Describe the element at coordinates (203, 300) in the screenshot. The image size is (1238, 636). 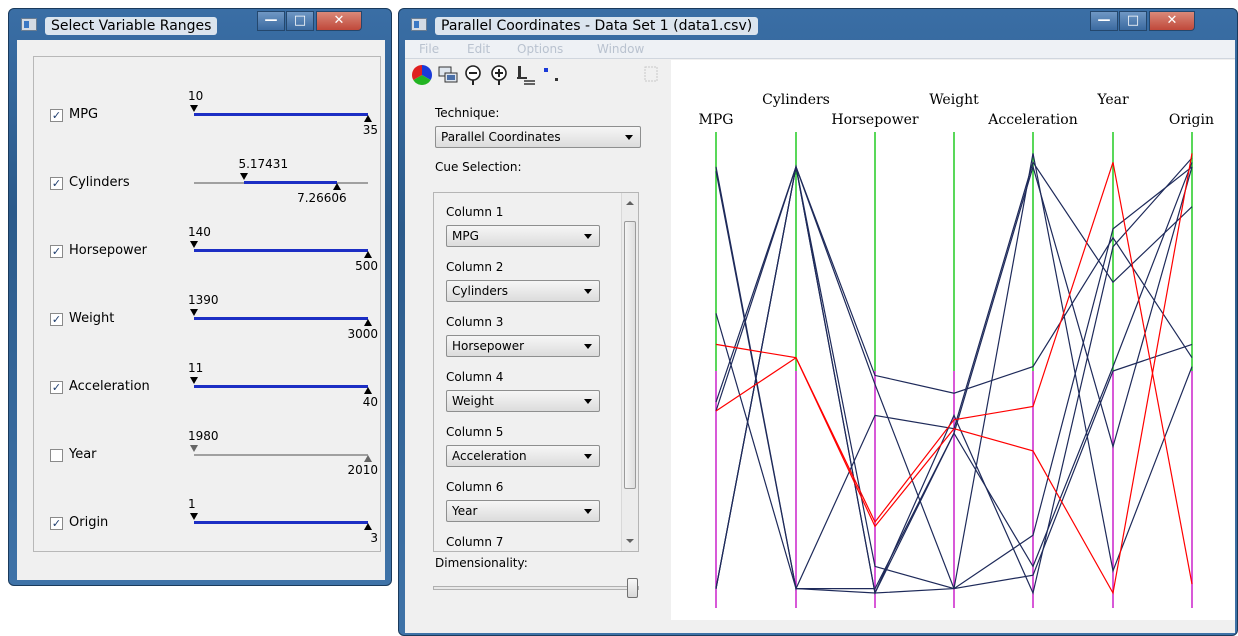
I see `range-min-value: 1390` at that location.